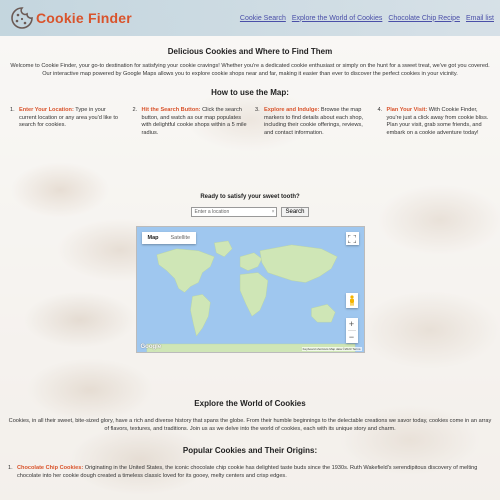 The width and height of the screenshot is (500, 500). I want to click on brand: Cookie Finder, so click(71, 18).